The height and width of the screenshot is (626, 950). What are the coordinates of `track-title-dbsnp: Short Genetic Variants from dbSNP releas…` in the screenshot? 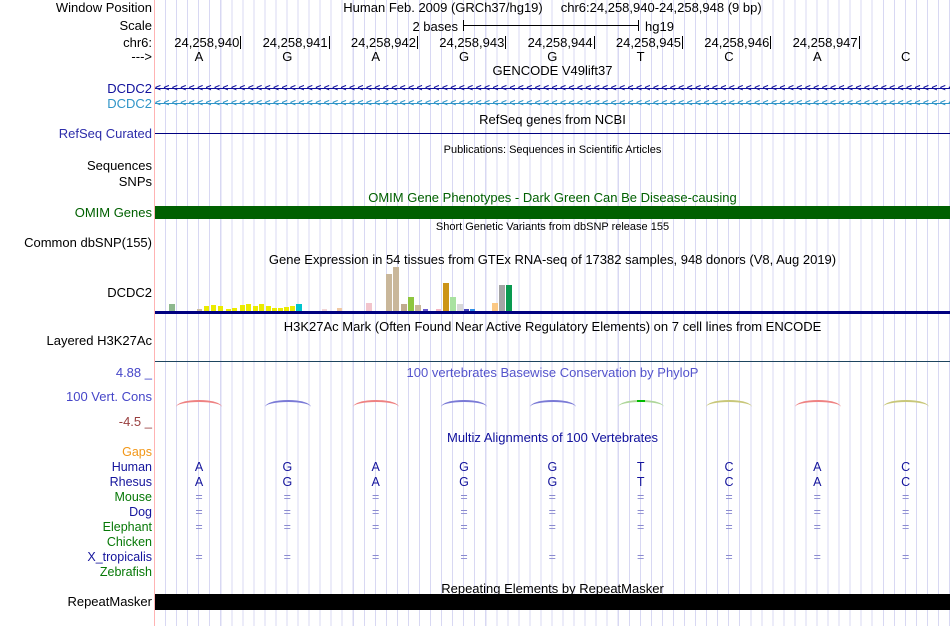 It's located at (552, 227).